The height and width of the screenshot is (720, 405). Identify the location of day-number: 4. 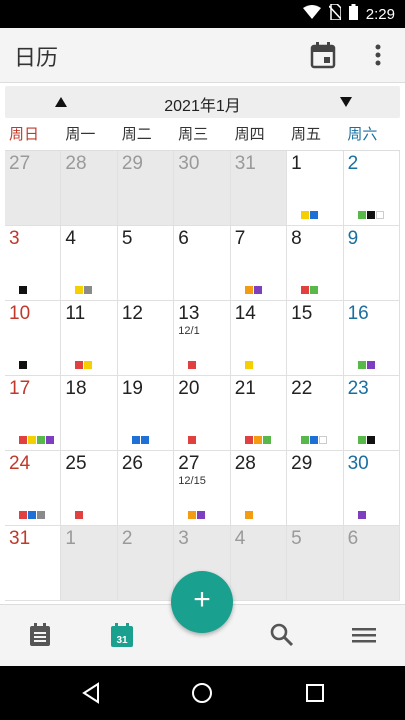
(240, 538).